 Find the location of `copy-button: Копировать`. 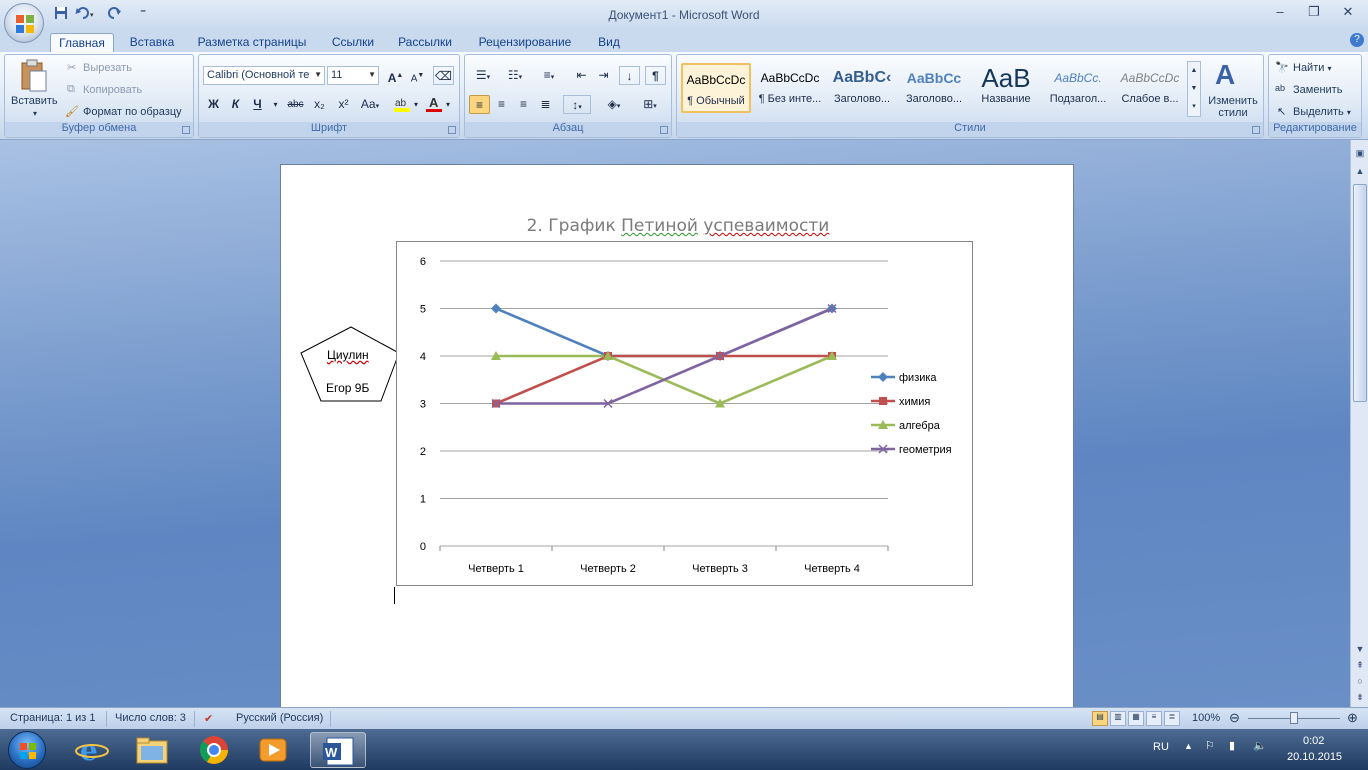

copy-button: Копировать is located at coordinates (112, 90).